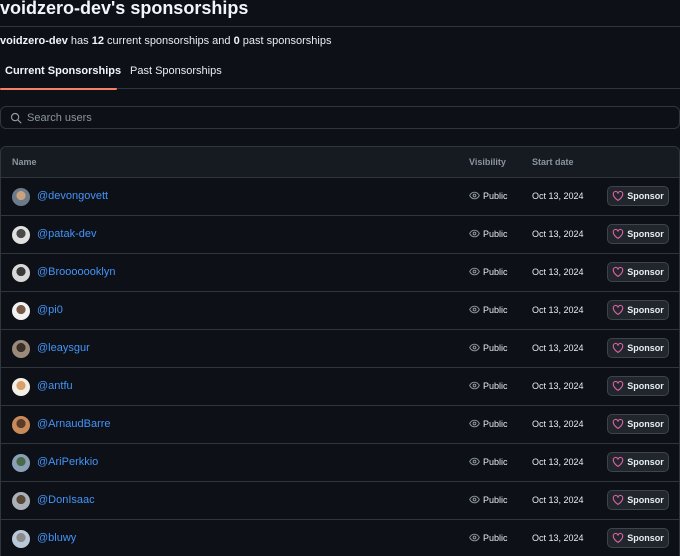 This screenshot has height=556, width=680. I want to click on summary-text-mid: current sponsorships and, so click(168, 41).